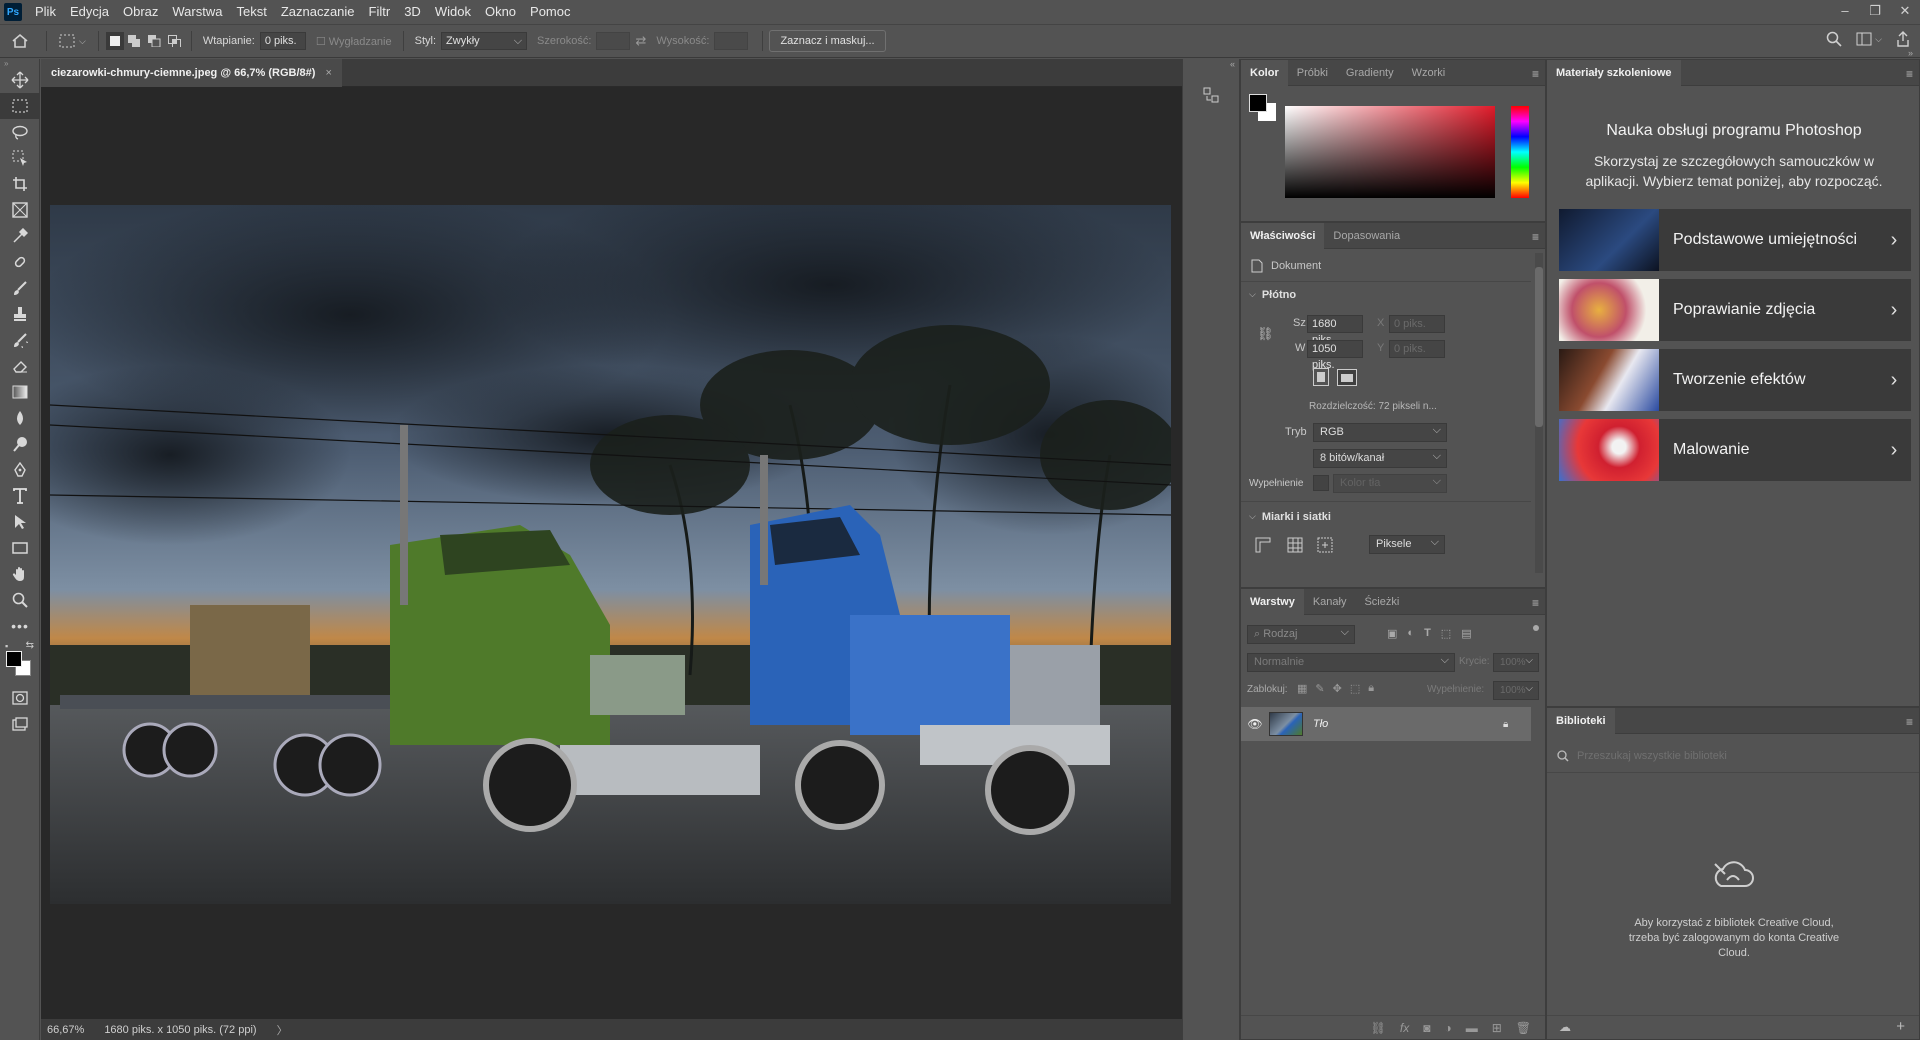  Describe the element at coordinates (251, 12) in the screenshot. I see `menu-type: Tekst` at that location.